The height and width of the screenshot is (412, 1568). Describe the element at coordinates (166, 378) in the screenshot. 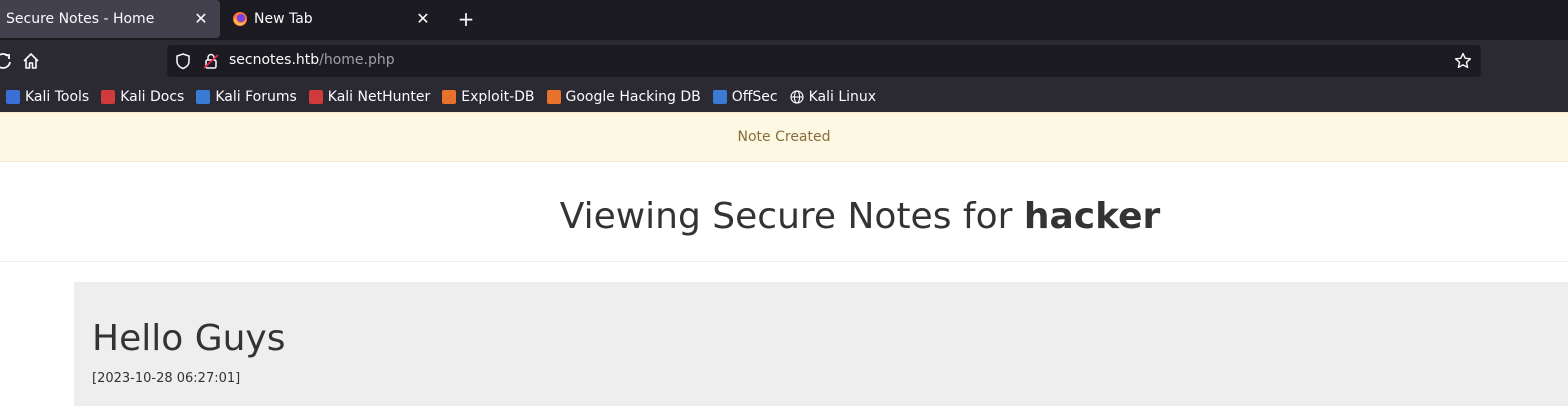

I see `note-date: [2023-10-28 06:27:01]` at that location.